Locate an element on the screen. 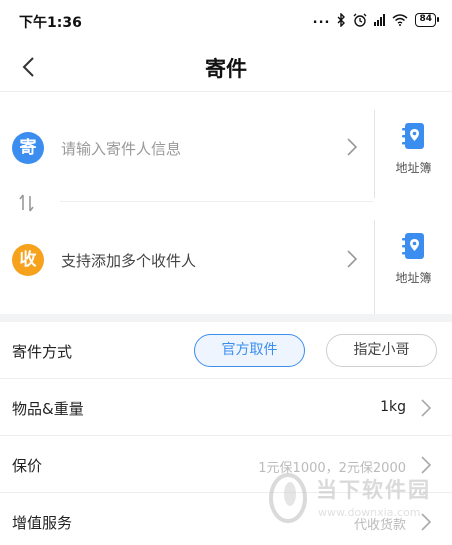  receiver-text: 支持添加多个收件人 is located at coordinates (129, 261).